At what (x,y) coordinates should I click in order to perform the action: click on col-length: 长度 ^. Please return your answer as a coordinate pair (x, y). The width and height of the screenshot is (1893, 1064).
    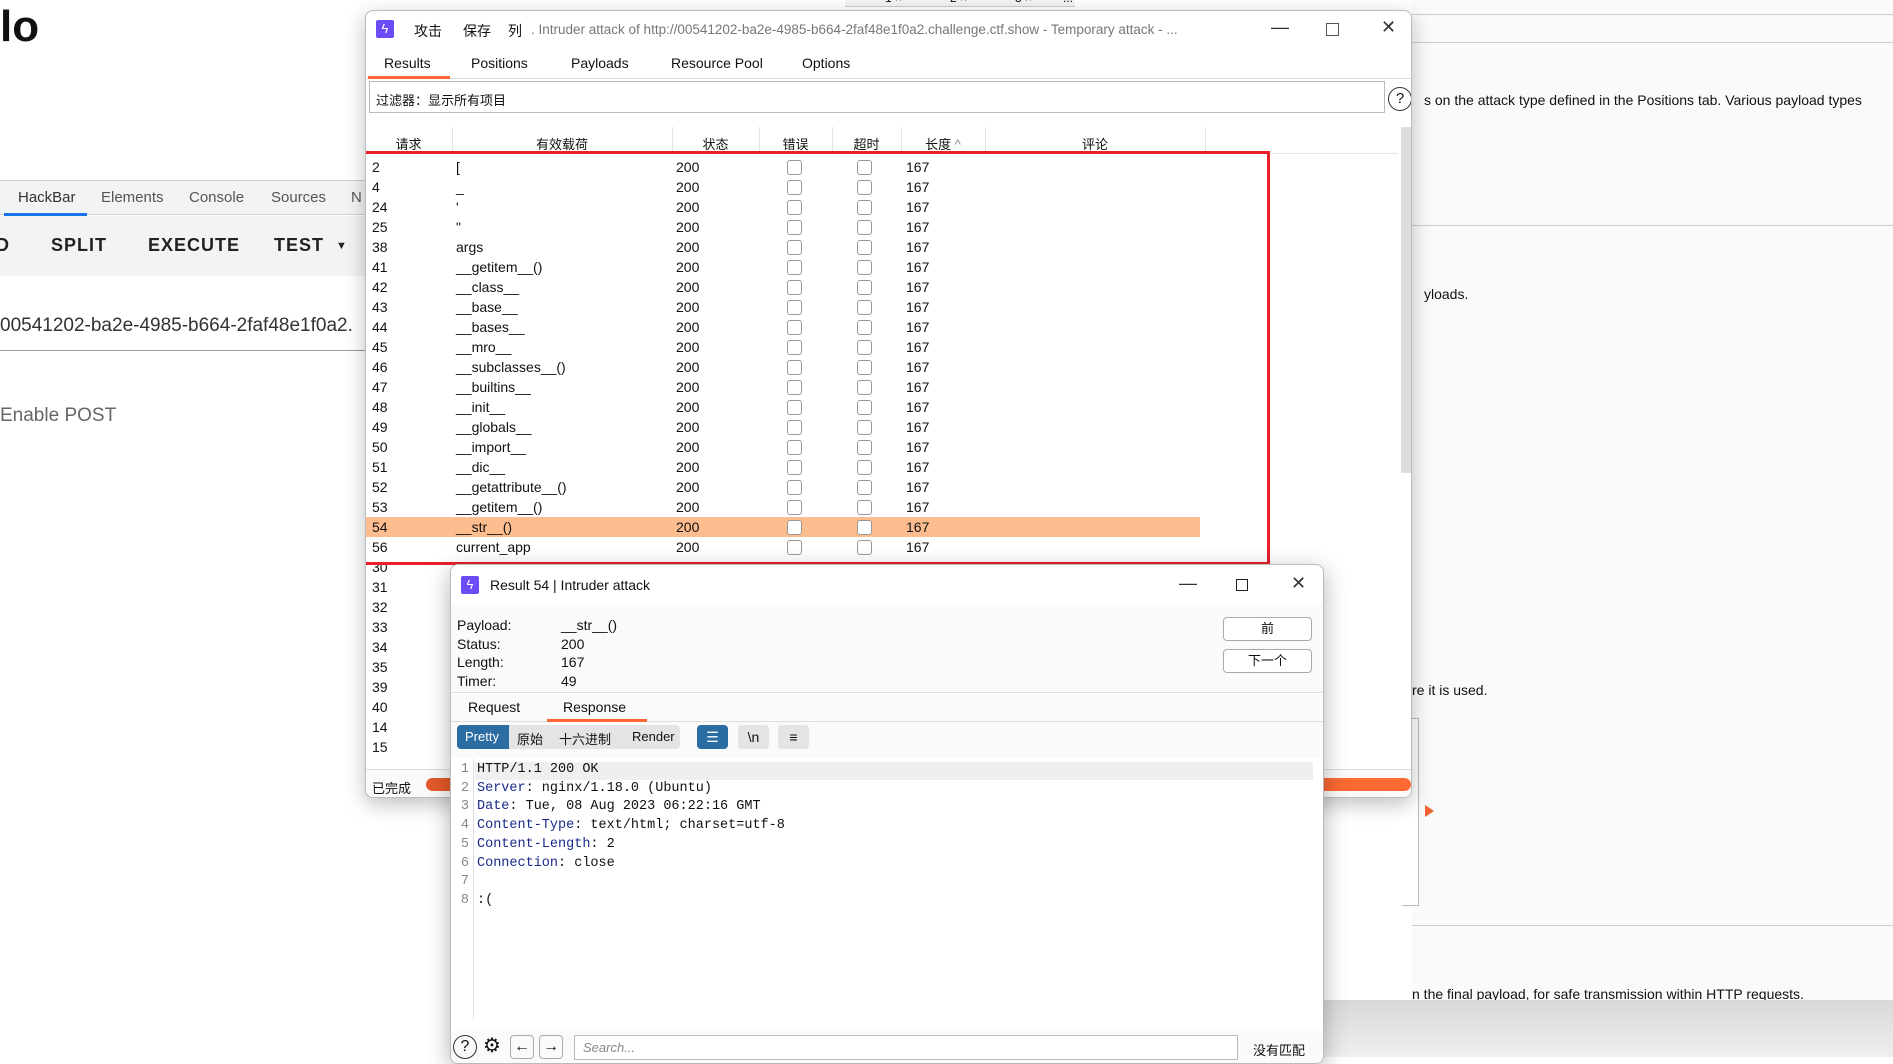
    Looking at the image, I should click on (943, 143).